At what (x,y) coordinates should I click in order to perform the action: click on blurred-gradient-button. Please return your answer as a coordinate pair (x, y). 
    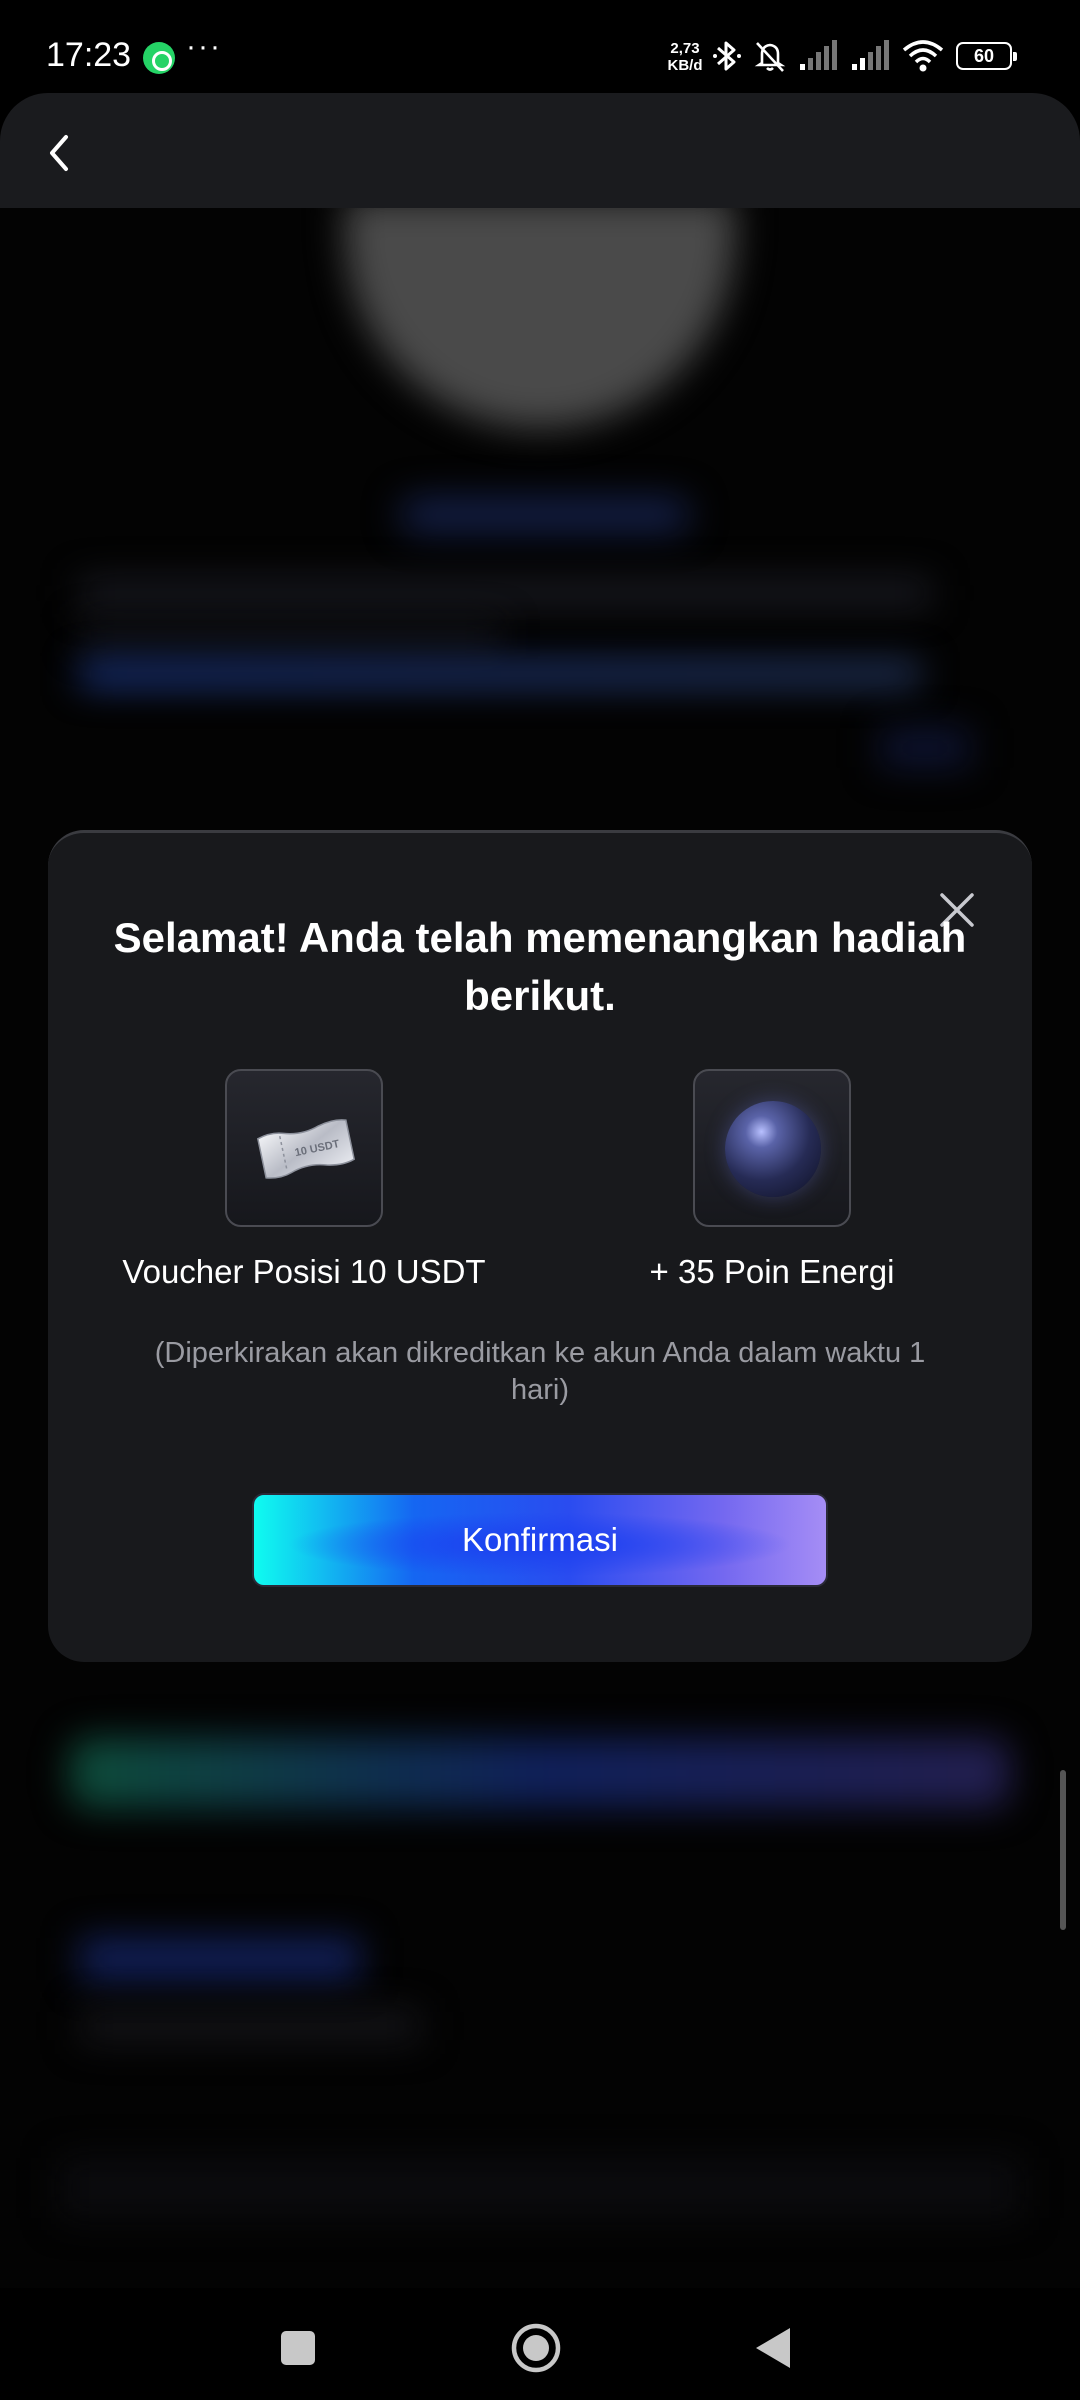
    Looking at the image, I should click on (540, 1773).